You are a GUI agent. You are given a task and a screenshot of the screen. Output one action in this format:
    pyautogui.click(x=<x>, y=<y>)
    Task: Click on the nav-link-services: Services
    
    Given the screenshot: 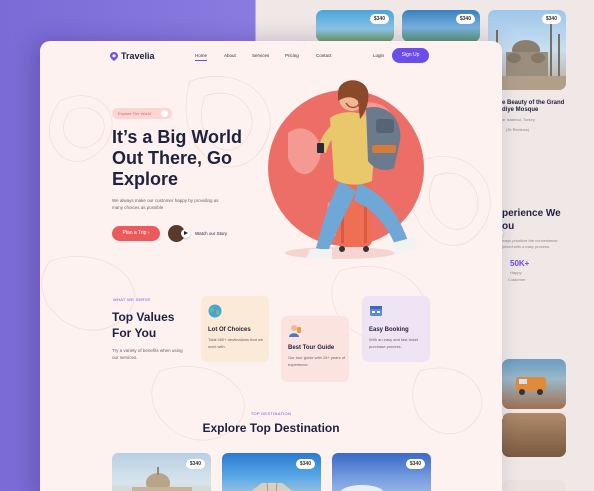 What is the action you would take?
    pyautogui.click(x=260, y=55)
    